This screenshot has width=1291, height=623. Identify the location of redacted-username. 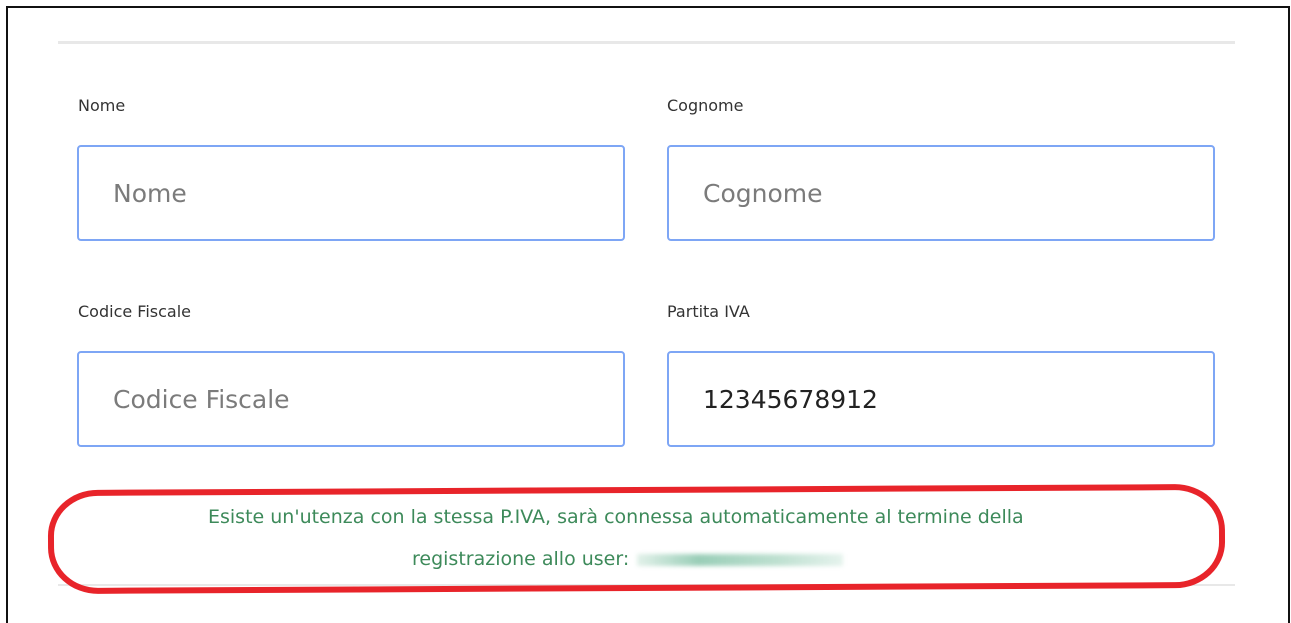
(740, 559).